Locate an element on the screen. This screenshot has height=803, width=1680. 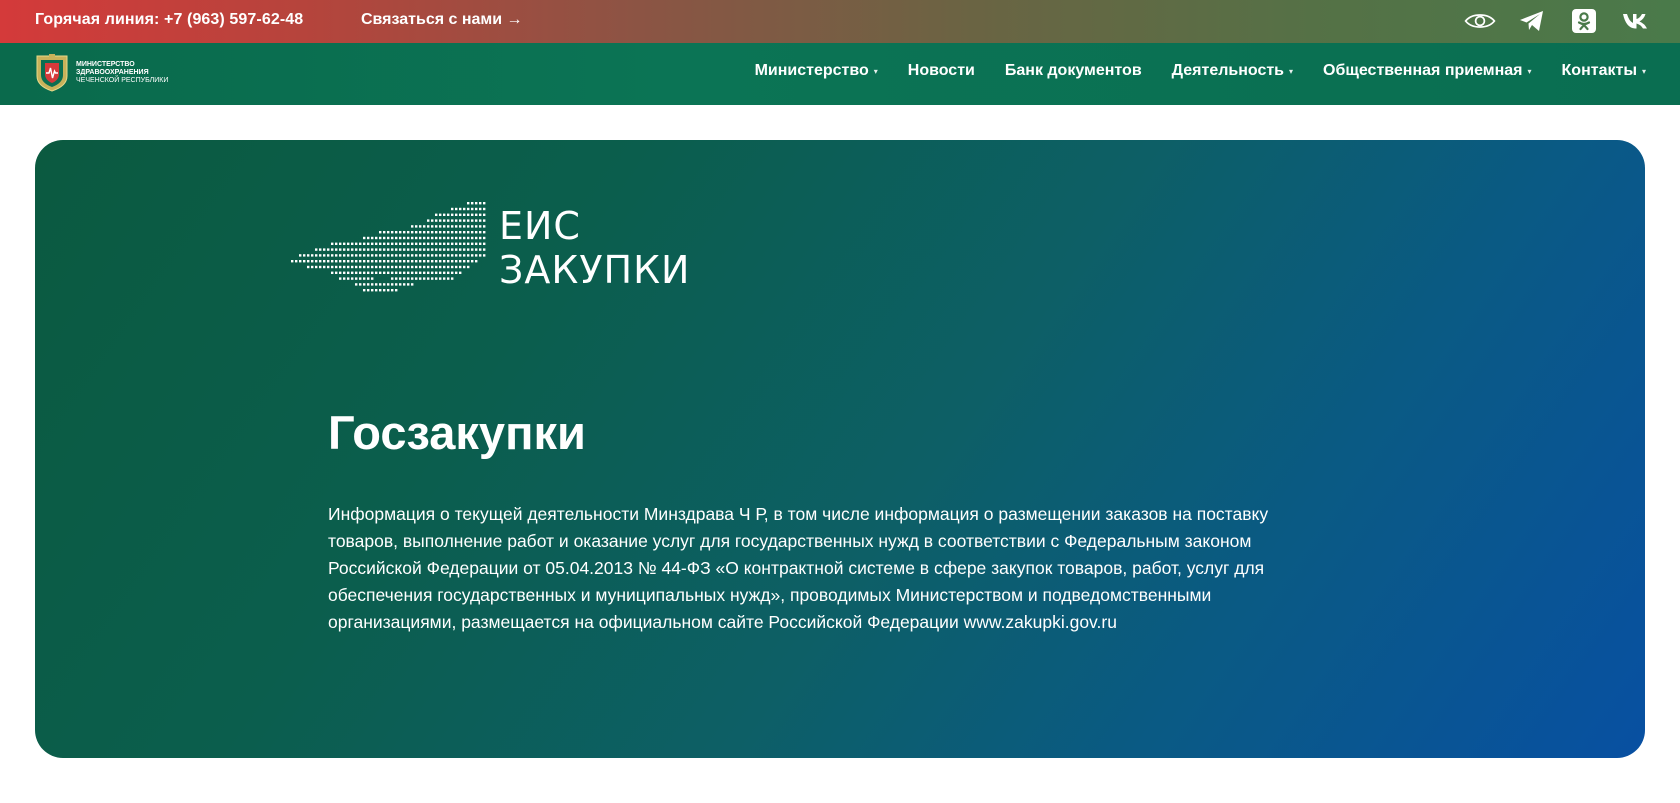
nav-item-news: Новости is located at coordinates (941, 71).